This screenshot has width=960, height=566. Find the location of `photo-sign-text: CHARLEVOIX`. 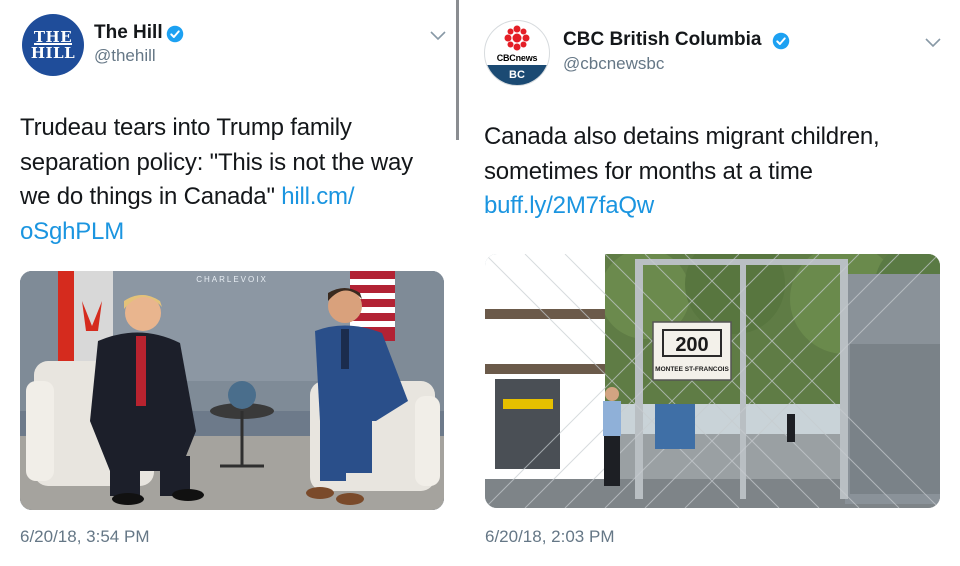

photo-sign-text: CHARLEVOIX is located at coordinates (232, 279).